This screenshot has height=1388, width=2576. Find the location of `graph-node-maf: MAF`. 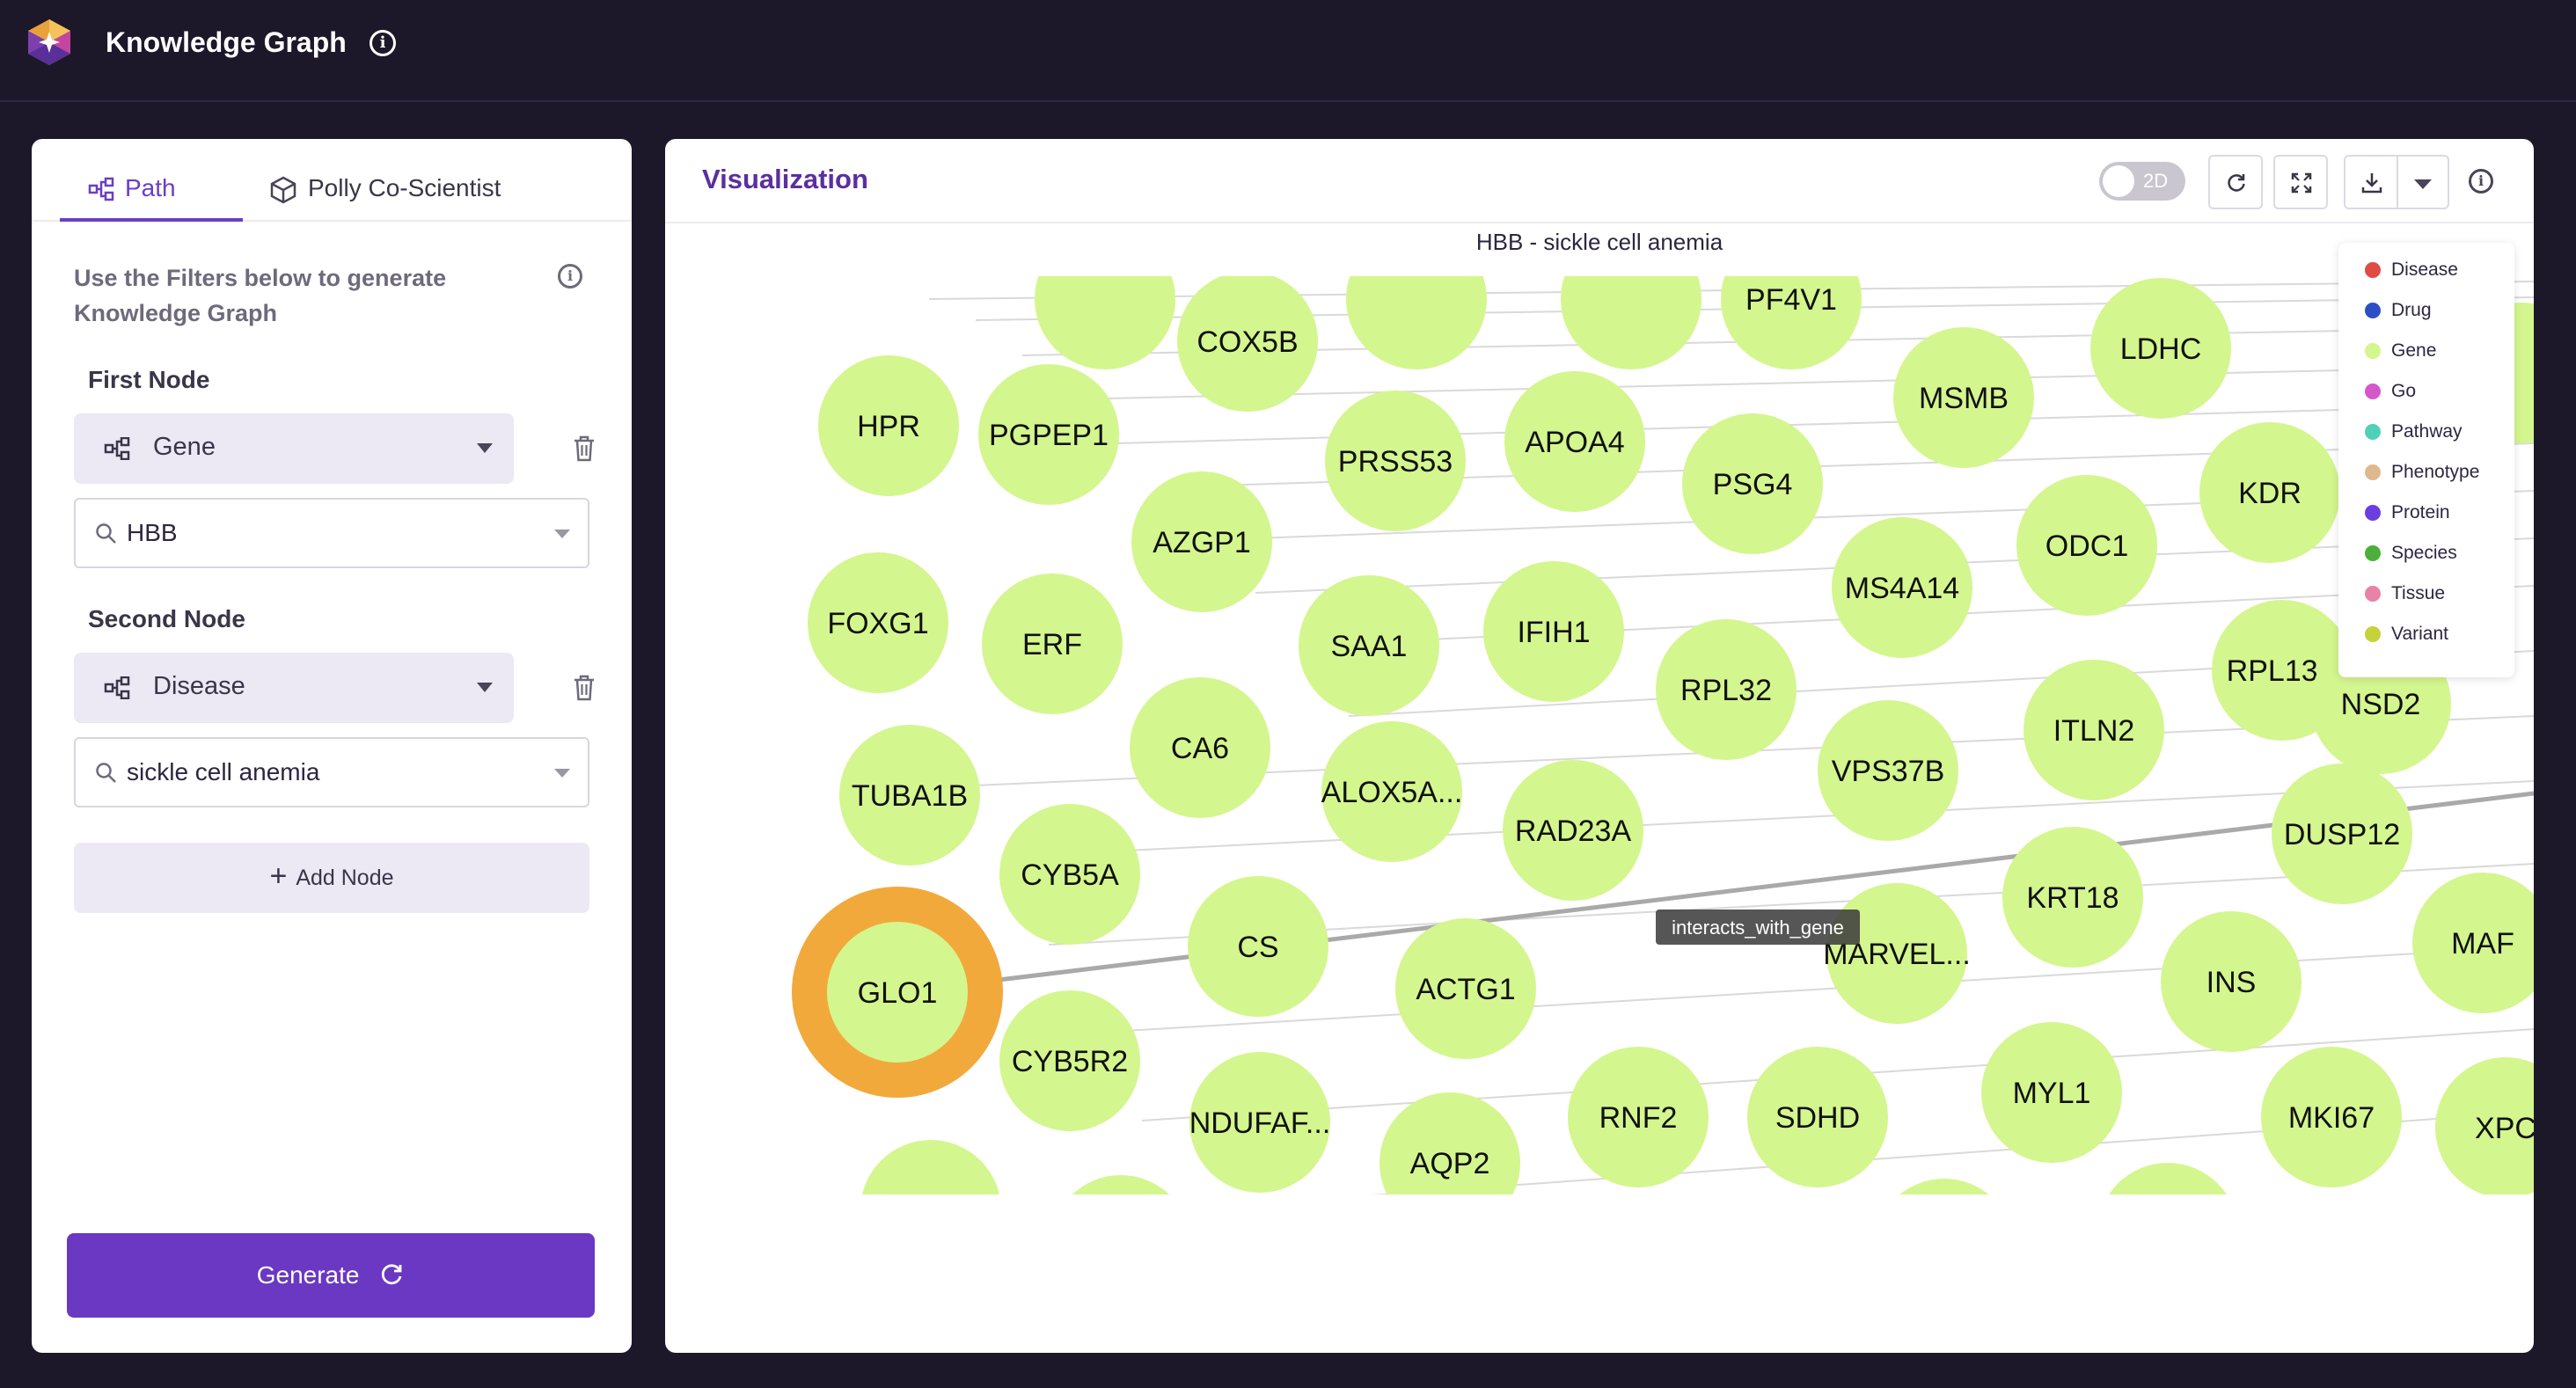

graph-node-maf: MAF is located at coordinates (2473, 943).